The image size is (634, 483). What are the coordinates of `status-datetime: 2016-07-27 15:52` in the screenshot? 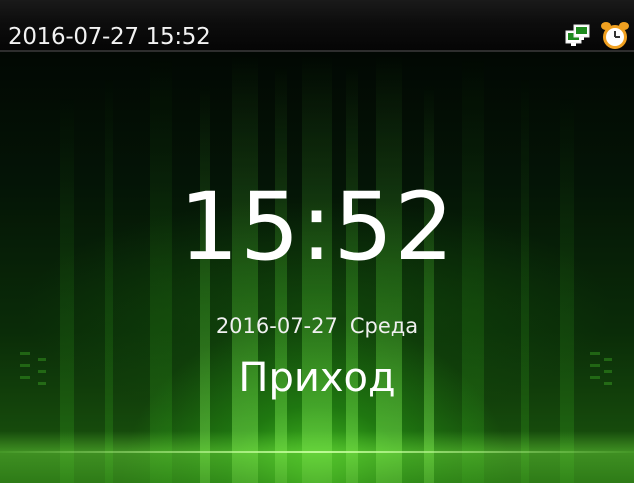 It's located at (109, 37).